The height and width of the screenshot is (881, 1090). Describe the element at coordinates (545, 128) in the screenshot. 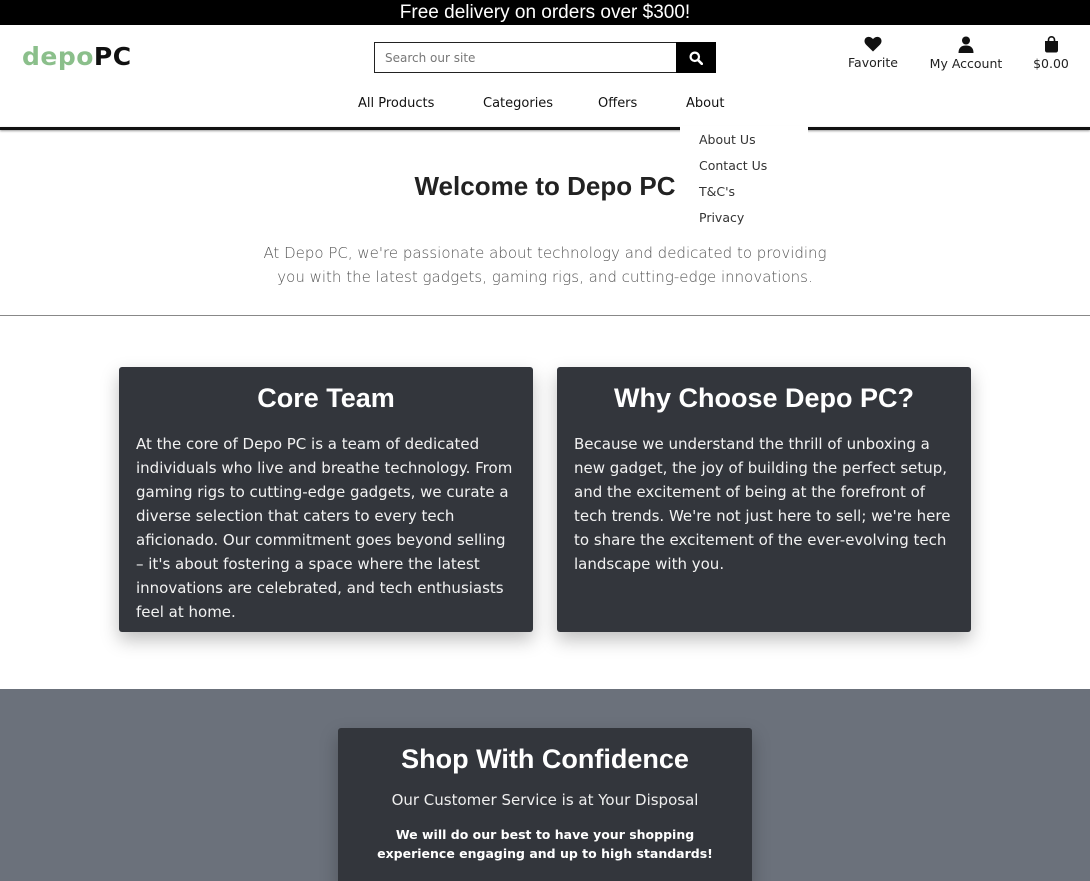

I see `header-divider` at that location.